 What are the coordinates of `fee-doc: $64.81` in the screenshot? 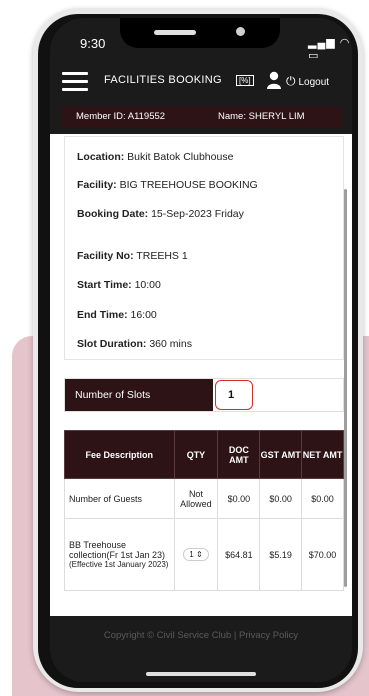 It's located at (239, 554).